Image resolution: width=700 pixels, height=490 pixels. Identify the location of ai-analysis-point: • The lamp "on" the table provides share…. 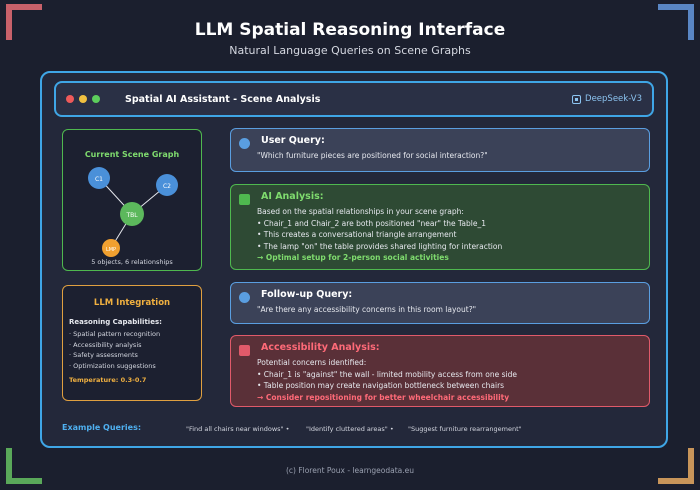
(380, 246).